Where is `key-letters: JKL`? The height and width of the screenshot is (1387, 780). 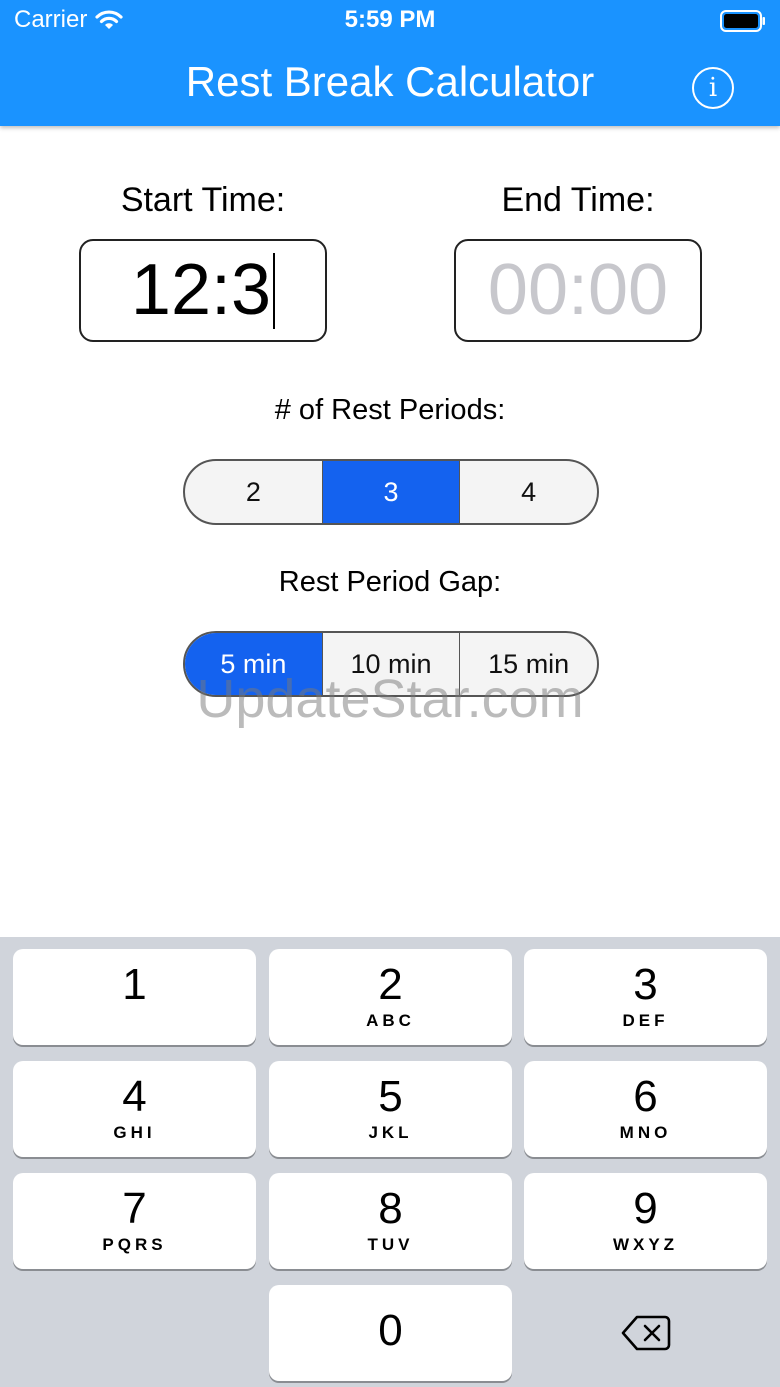 key-letters: JKL is located at coordinates (390, 1132).